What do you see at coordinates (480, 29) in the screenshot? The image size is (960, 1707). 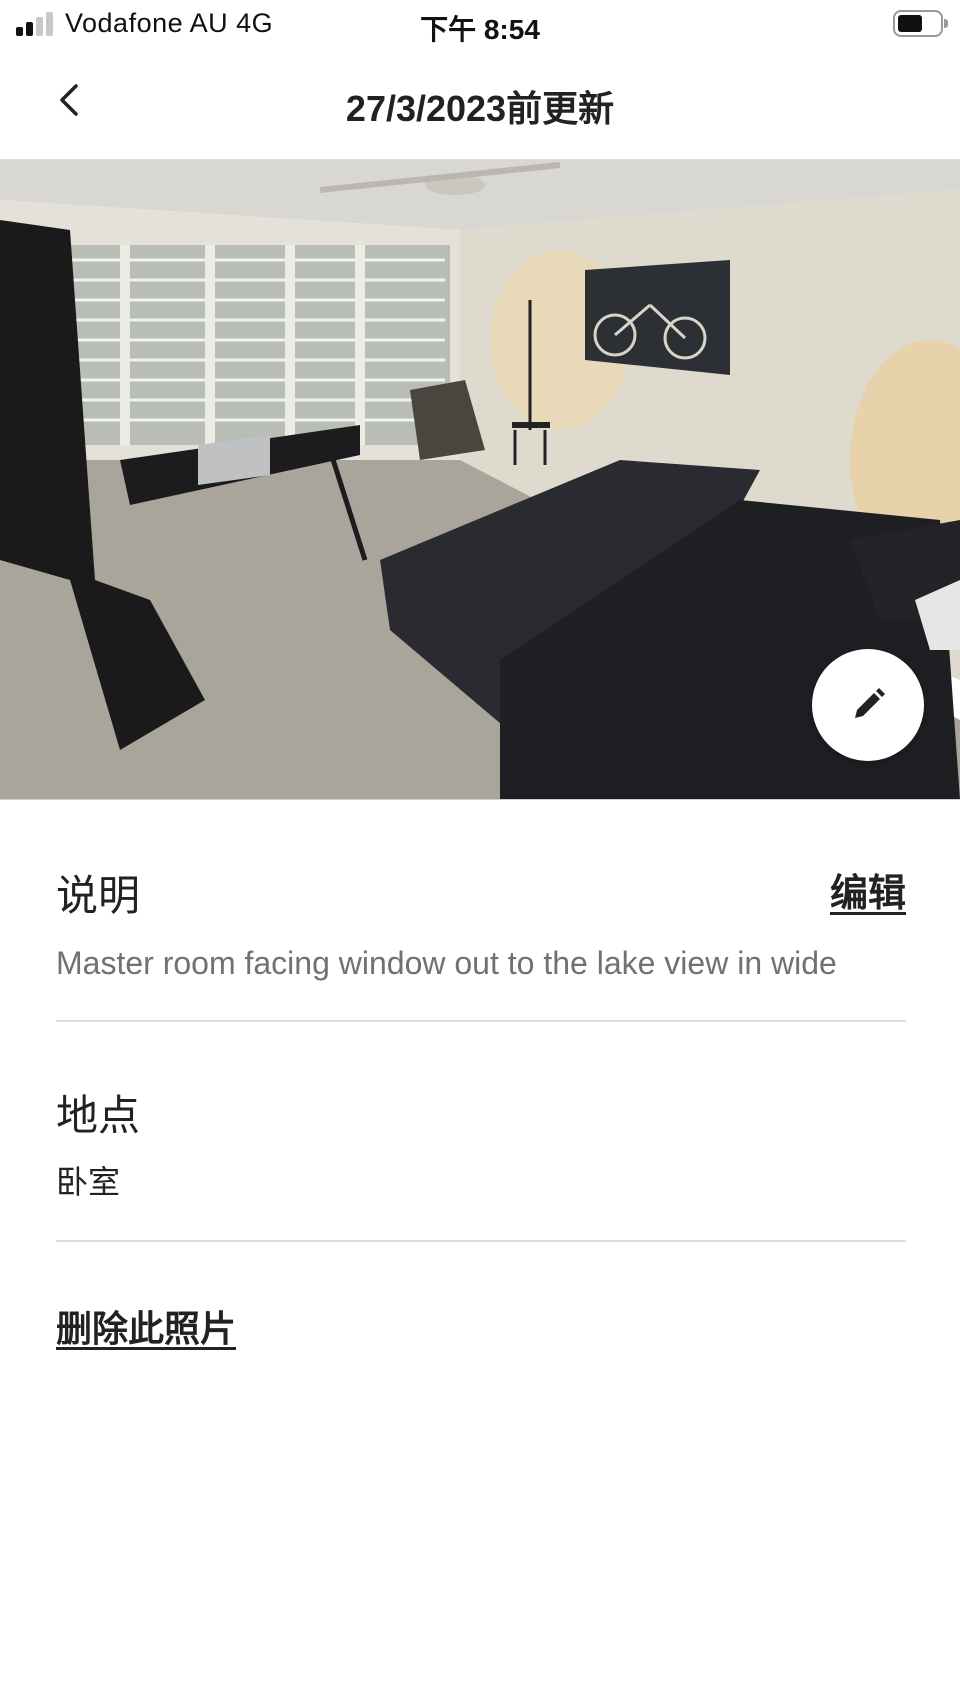 I see `status-time: 下午 8:54` at bounding box center [480, 29].